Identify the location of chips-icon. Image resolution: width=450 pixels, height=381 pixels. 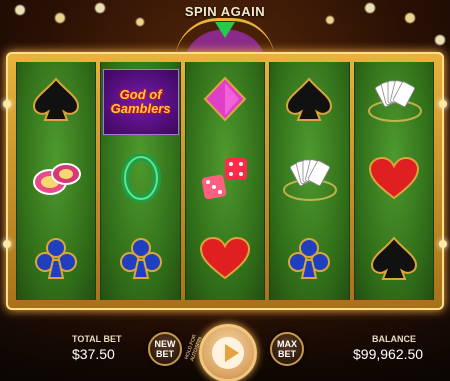
(56, 180).